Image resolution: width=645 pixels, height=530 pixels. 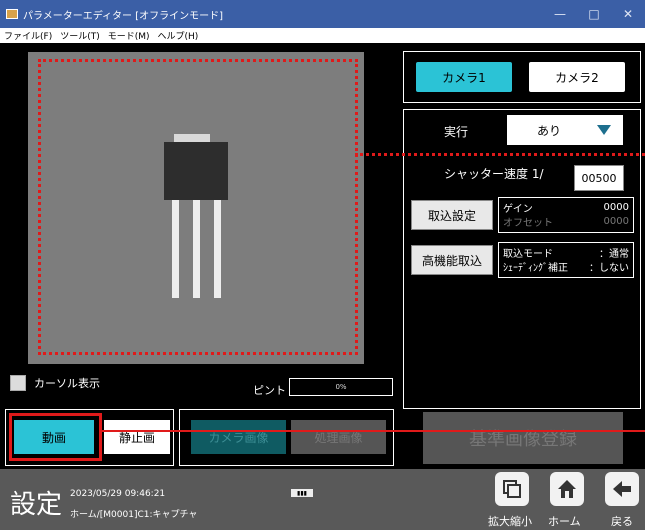 I want to click on status-badge: ▮▮▮, so click(x=302, y=493).